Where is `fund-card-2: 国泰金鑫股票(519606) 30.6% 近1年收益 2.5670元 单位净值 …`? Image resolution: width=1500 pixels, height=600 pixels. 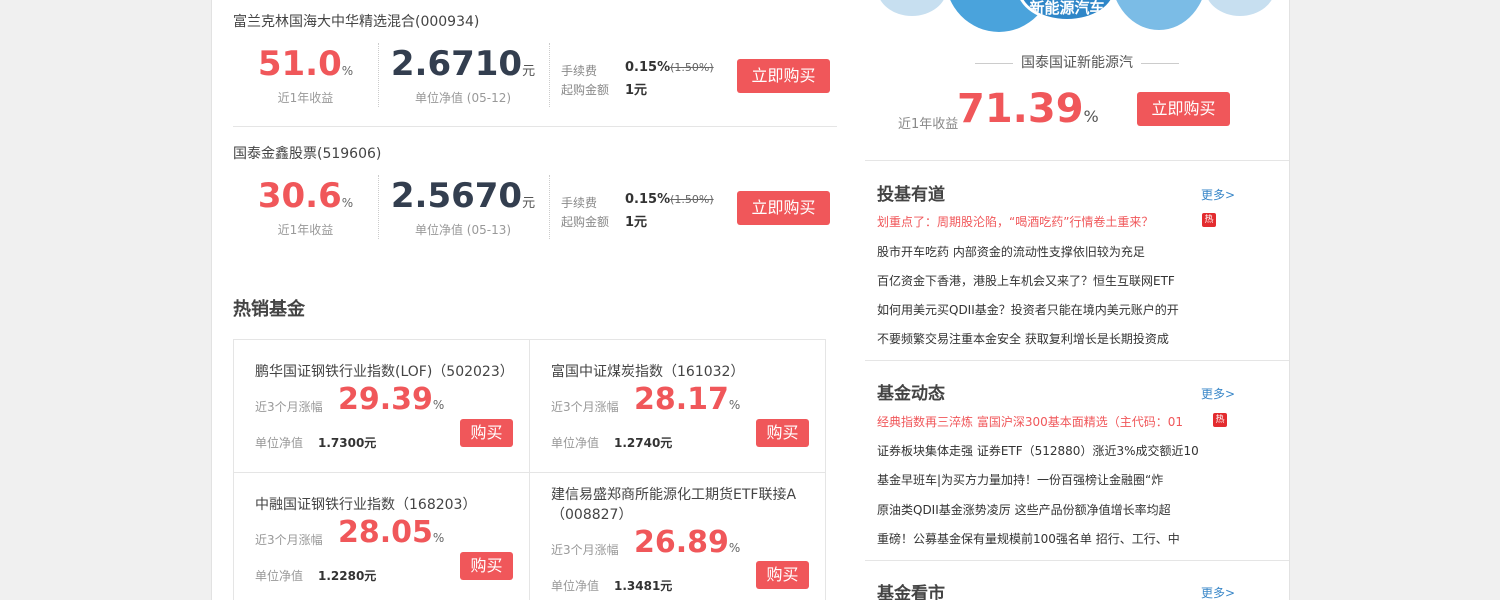 fund-card-2: 国泰金鑫股票(519606) 30.6% 近1年收益 2.5670元 单位净值 … is located at coordinates (535, 195).